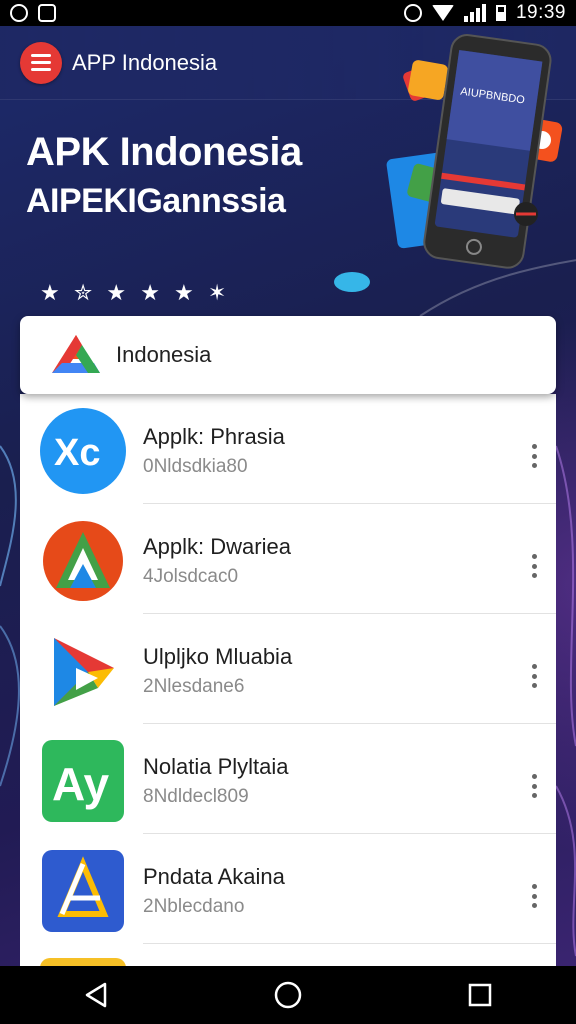 The image size is (576, 1024). Describe the element at coordinates (214, 876) in the screenshot. I see `app-name: Pndata Akaina` at that location.